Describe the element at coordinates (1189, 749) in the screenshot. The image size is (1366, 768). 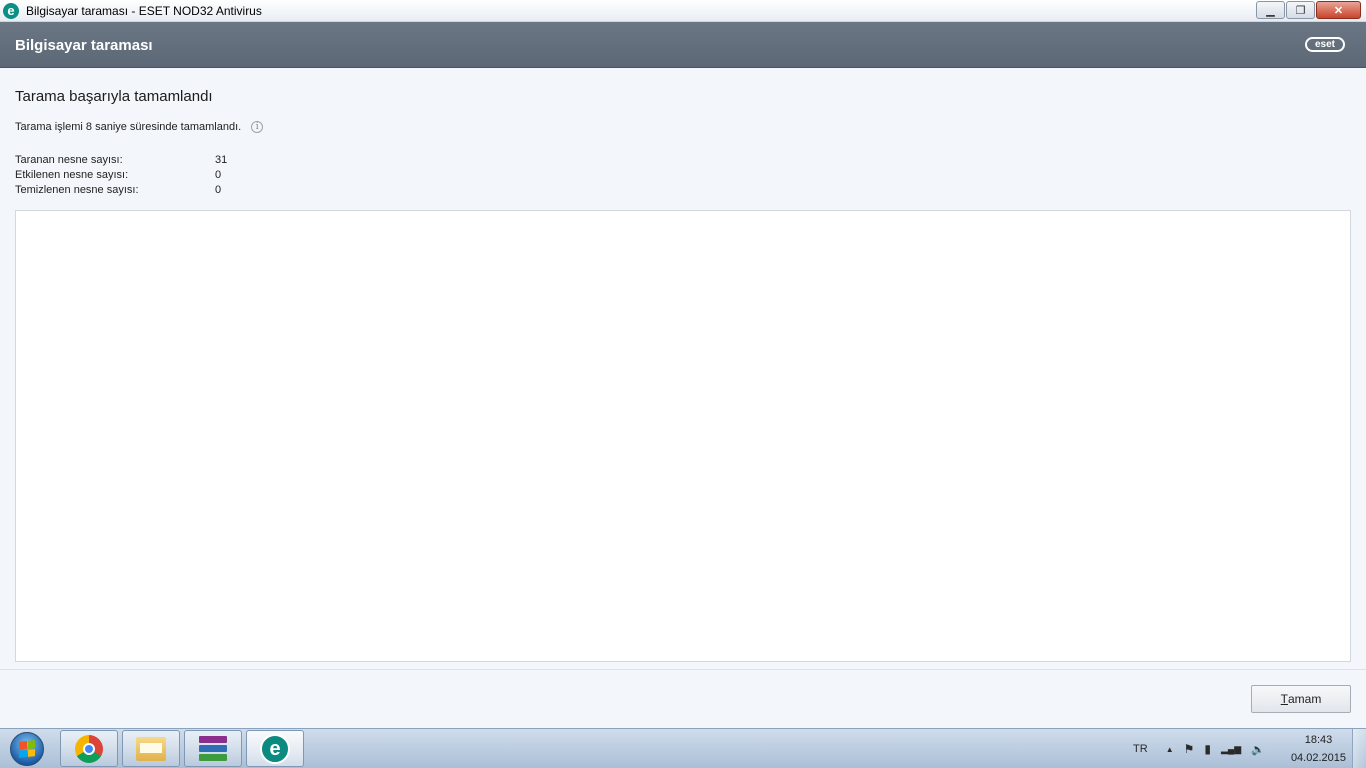
I see `action-center-icon: ⚑` at that location.